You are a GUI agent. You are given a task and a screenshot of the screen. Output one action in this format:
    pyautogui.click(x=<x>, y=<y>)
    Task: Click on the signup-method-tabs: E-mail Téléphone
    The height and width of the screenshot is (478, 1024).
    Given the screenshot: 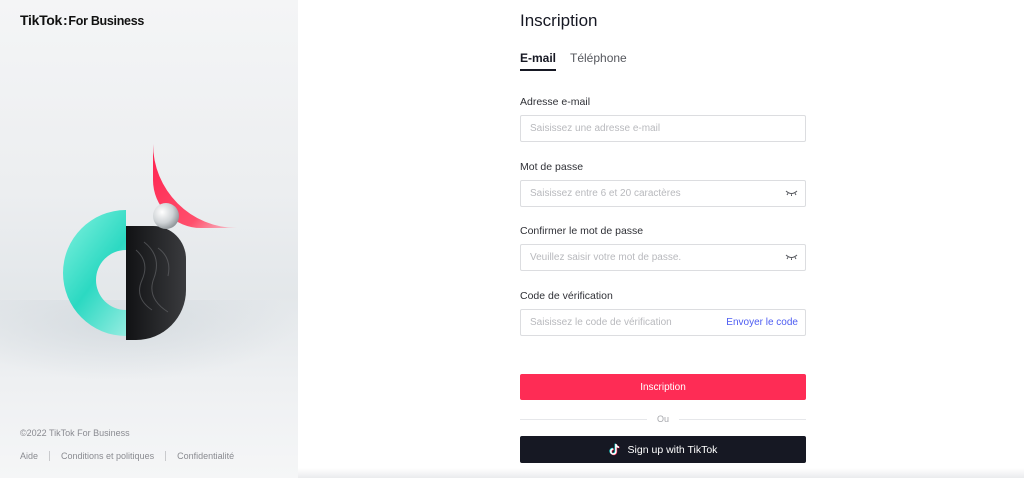 What is the action you would take?
    pyautogui.click(x=580, y=61)
    